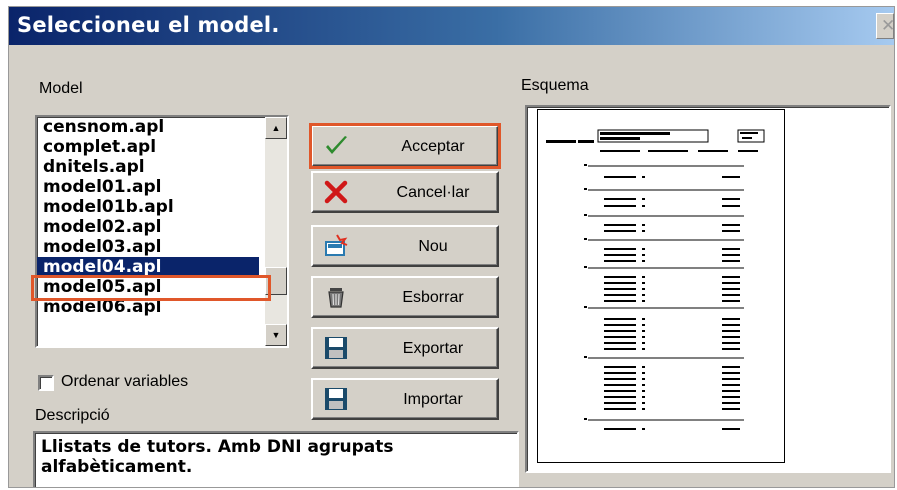  What do you see at coordinates (433, 297) in the screenshot?
I see `delete-button-label: Esborrar` at bounding box center [433, 297].